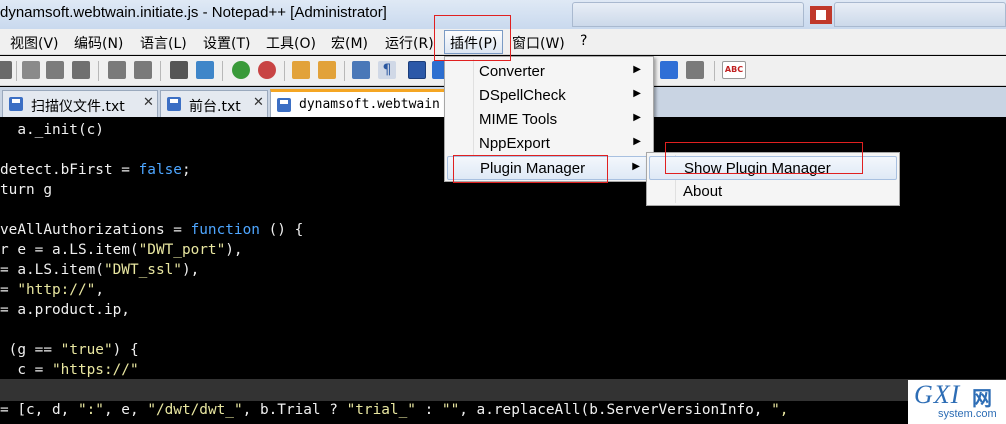  Describe the element at coordinates (195, 410) in the screenshot. I see `code-string: "/dwt/dwt_"` at that location.